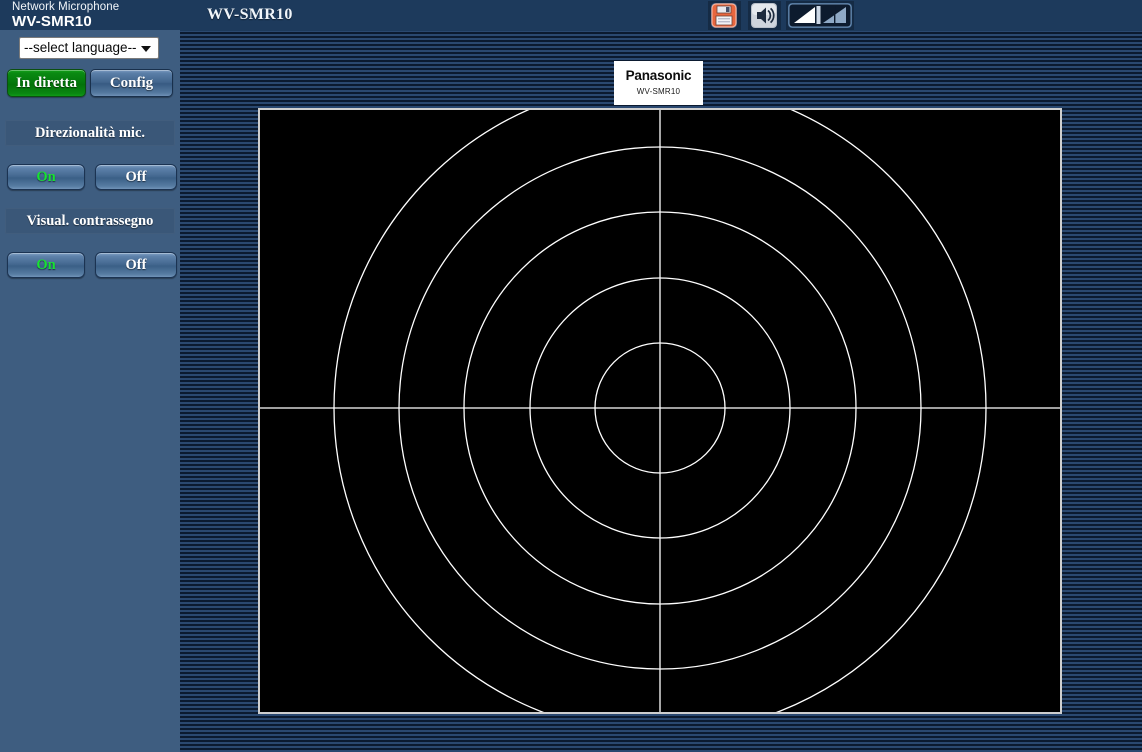 The width and height of the screenshot is (1142, 752). I want to click on sidebar-header: Network Microphone WV-SMR10, so click(90, 15).